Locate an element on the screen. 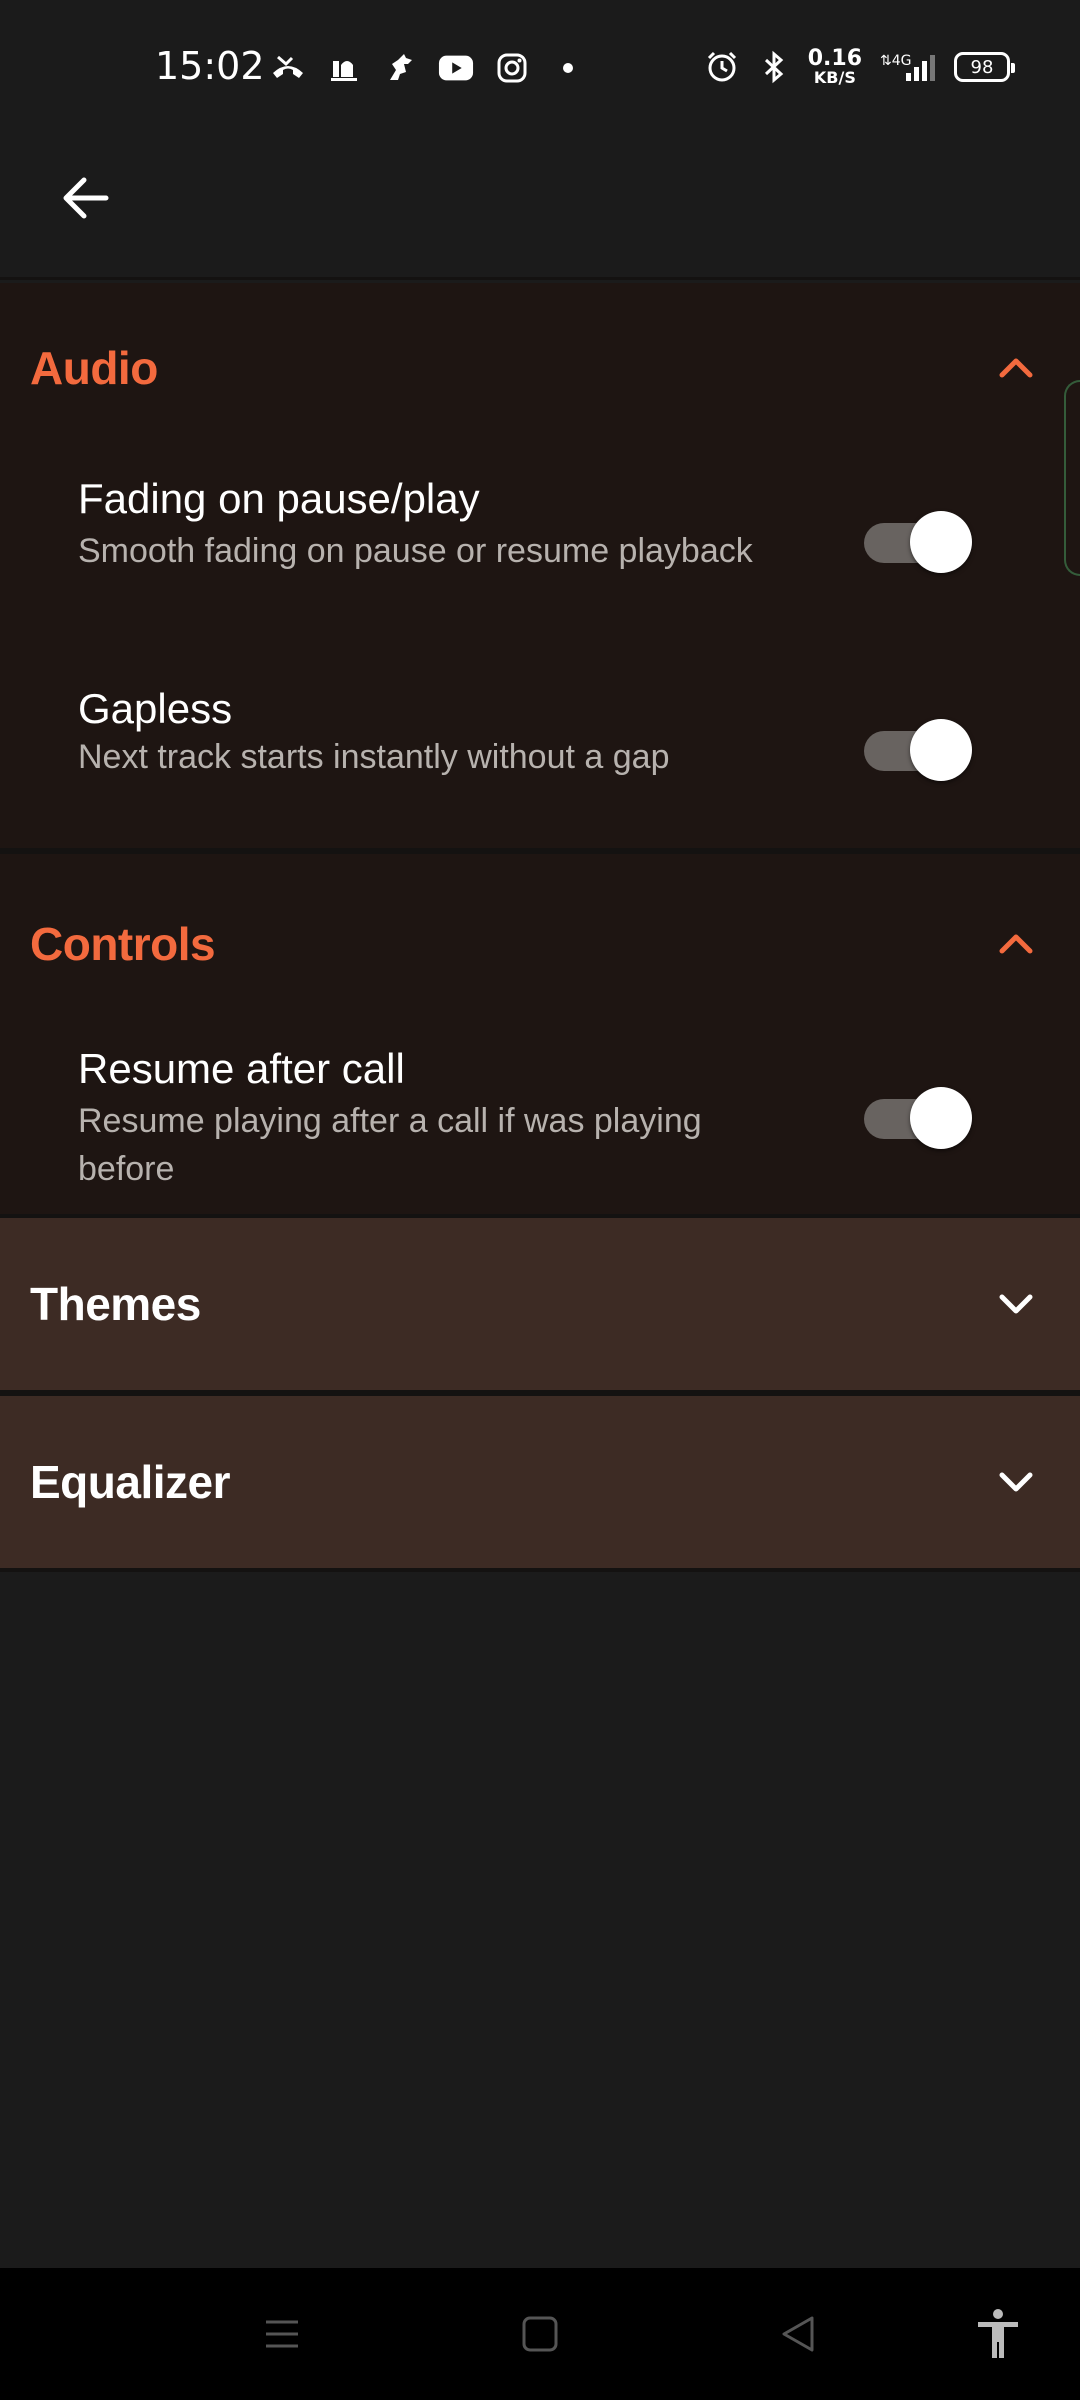 This screenshot has height=2400, width=1080. alarm-icon is located at coordinates (722, 67).